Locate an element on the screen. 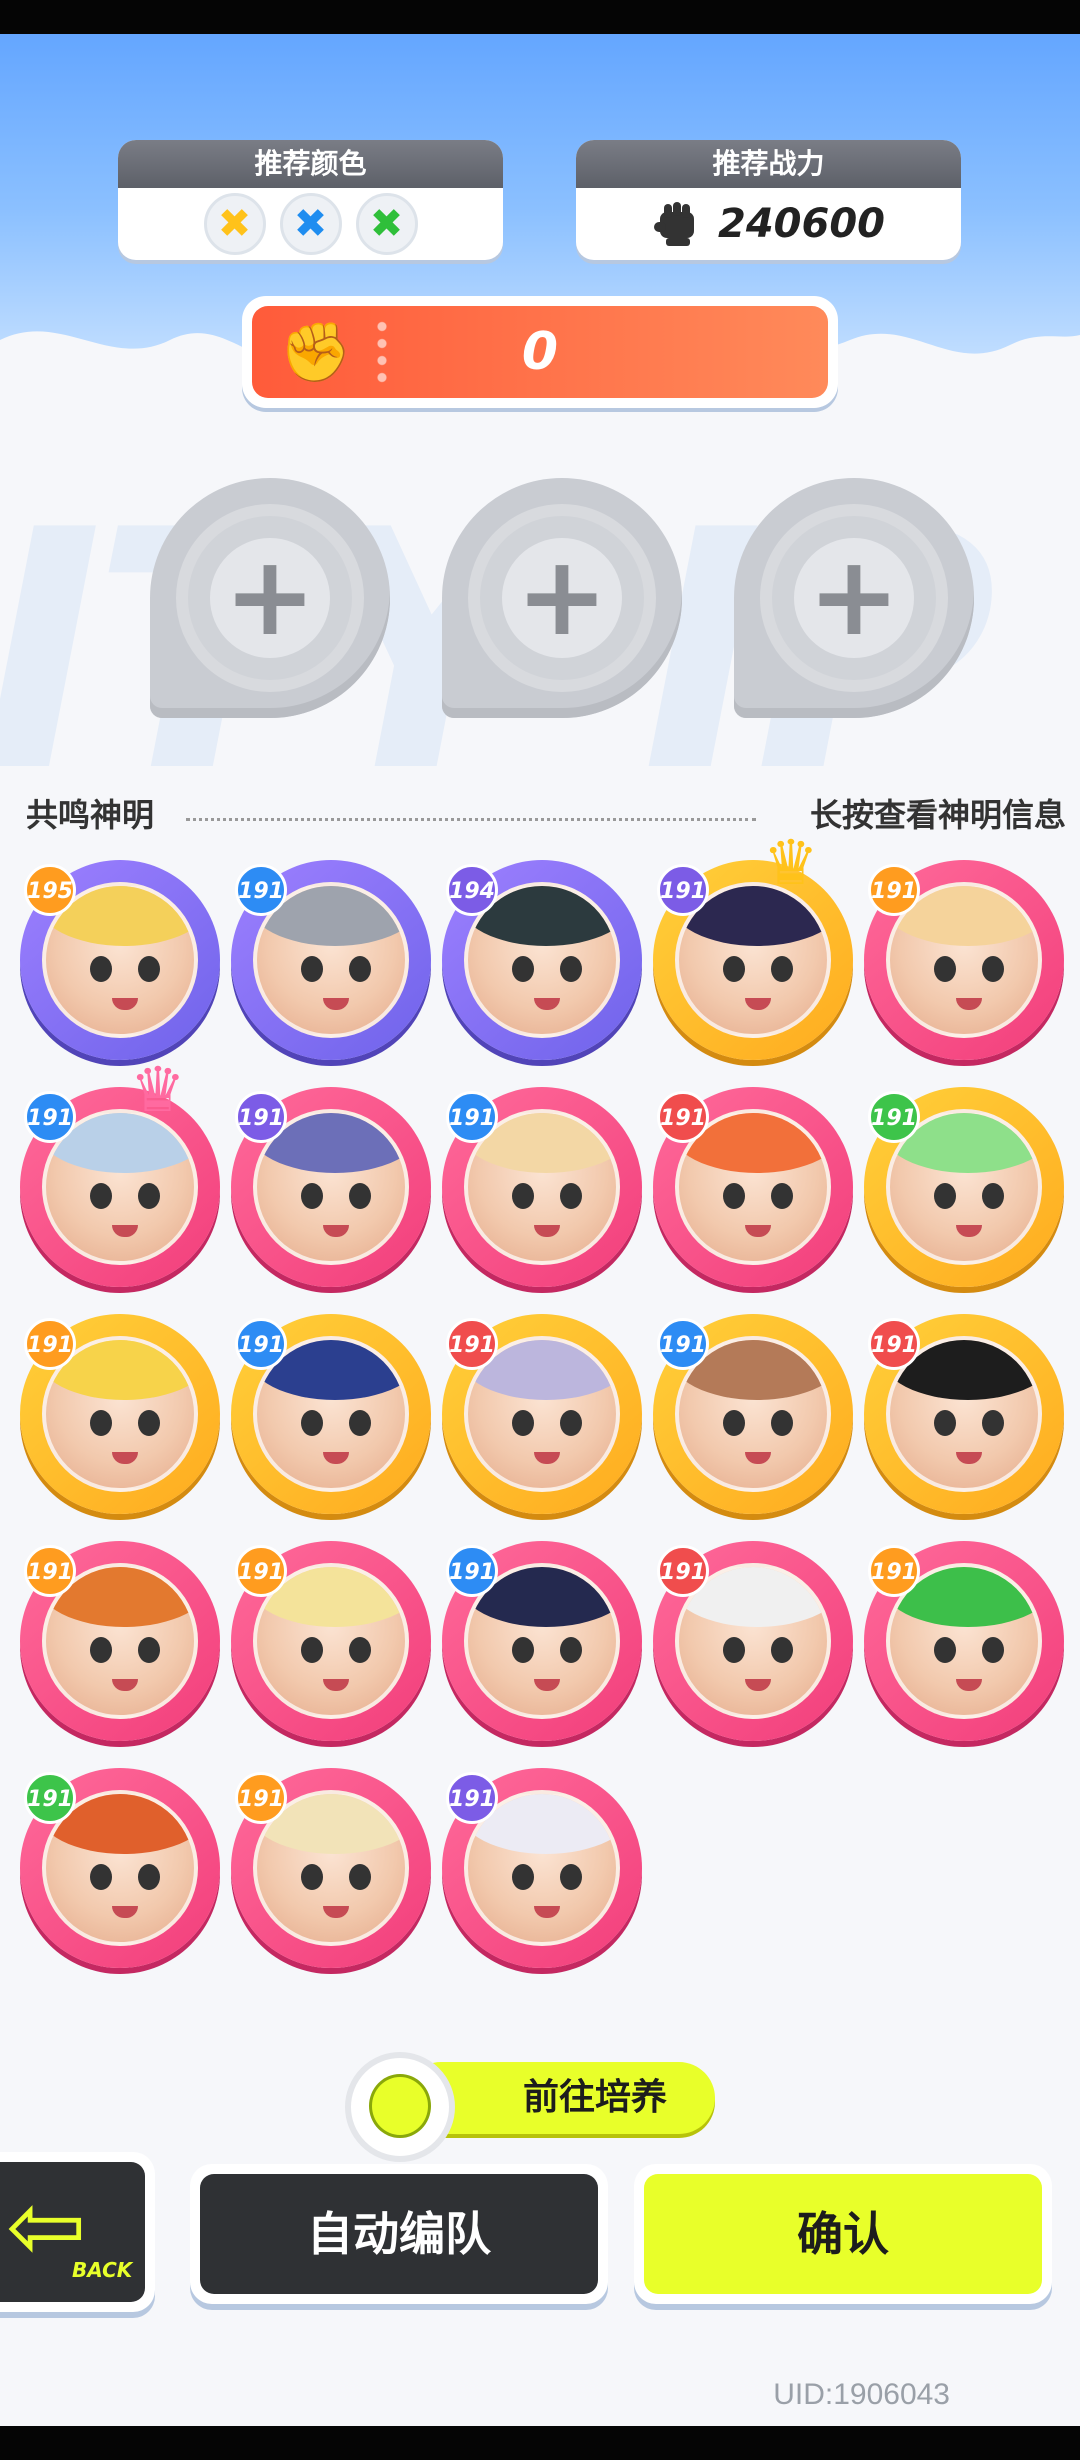 The image size is (1080, 2460). current-power-value: 0 is located at coordinates (540, 352).